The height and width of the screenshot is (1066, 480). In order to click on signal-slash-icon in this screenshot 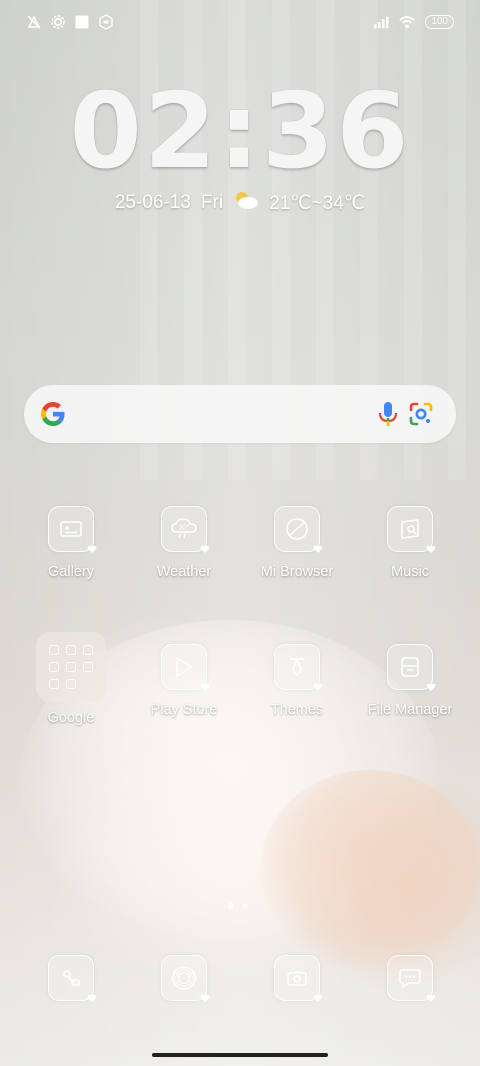, I will do `click(34, 22)`.